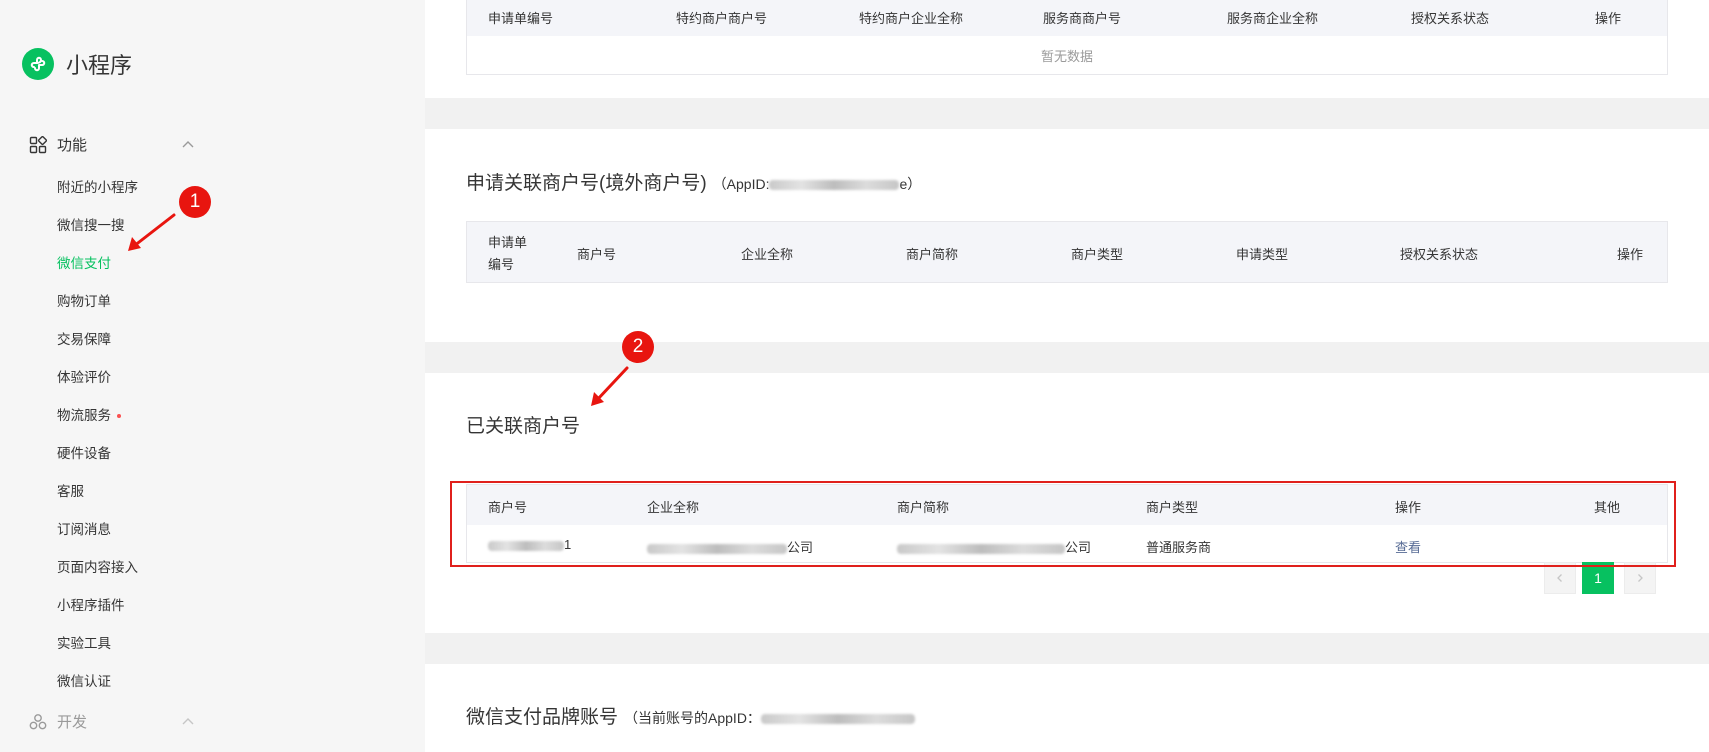 The image size is (1709, 752). What do you see at coordinates (508, 242) in the screenshot?
I see `col-application-no-line1: 申请单` at bounding box center [508, 242].